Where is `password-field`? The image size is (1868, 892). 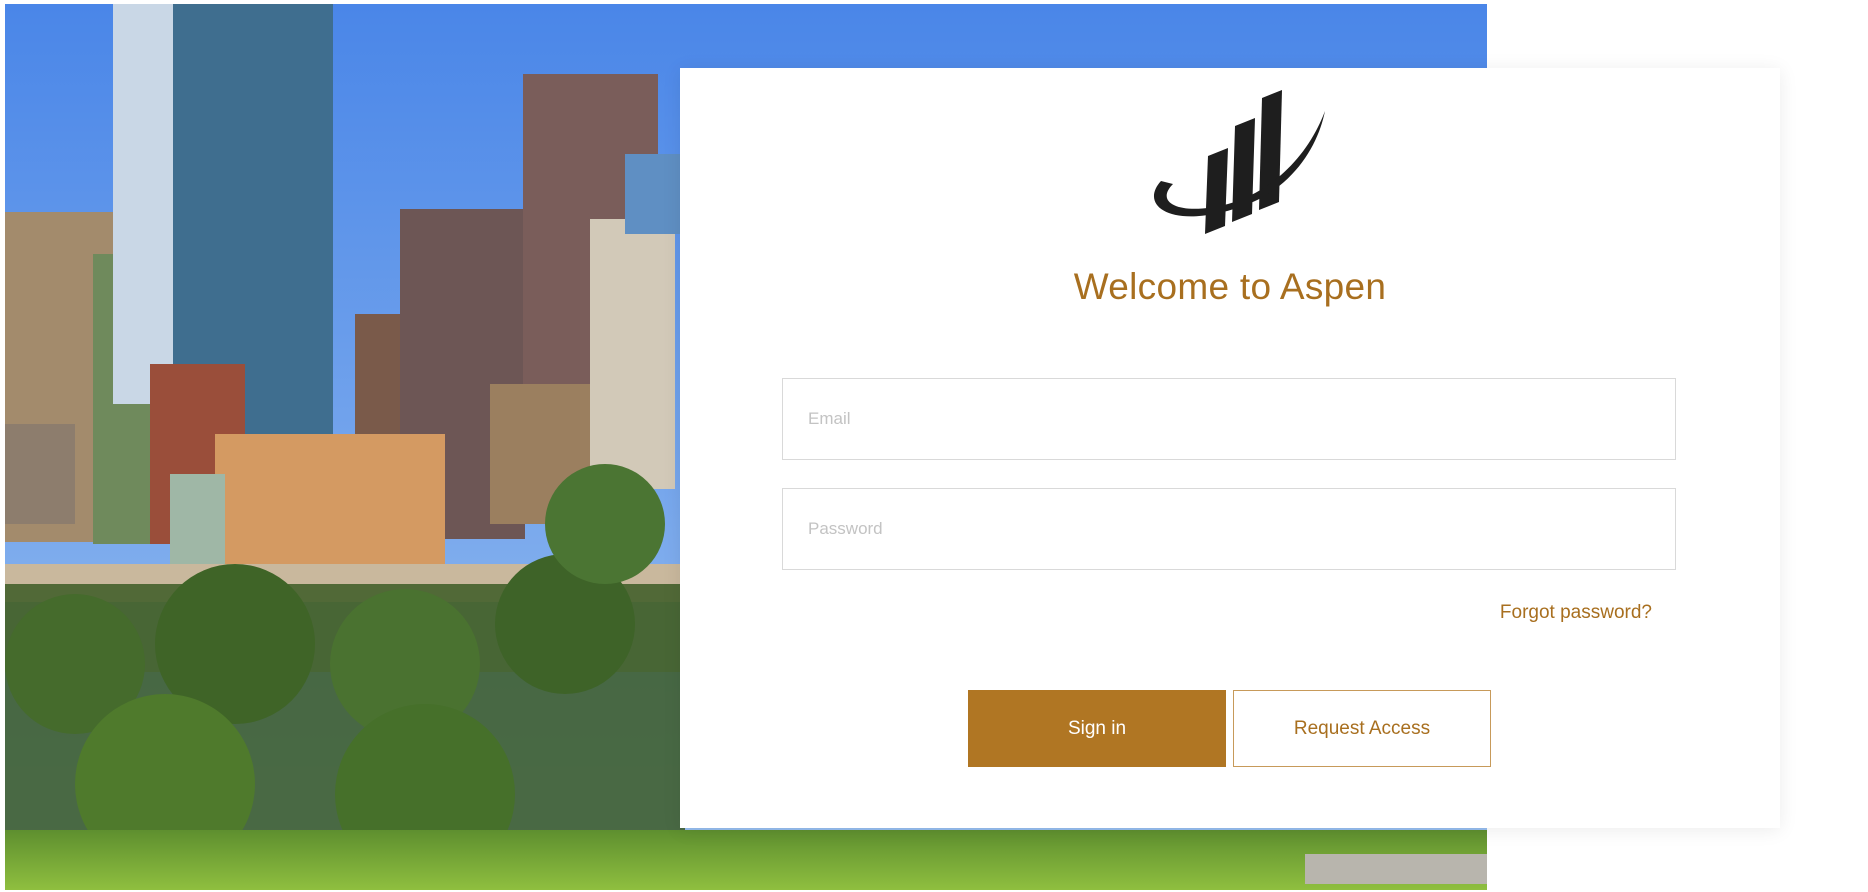
password-field is located at coordinates (1229, 529).